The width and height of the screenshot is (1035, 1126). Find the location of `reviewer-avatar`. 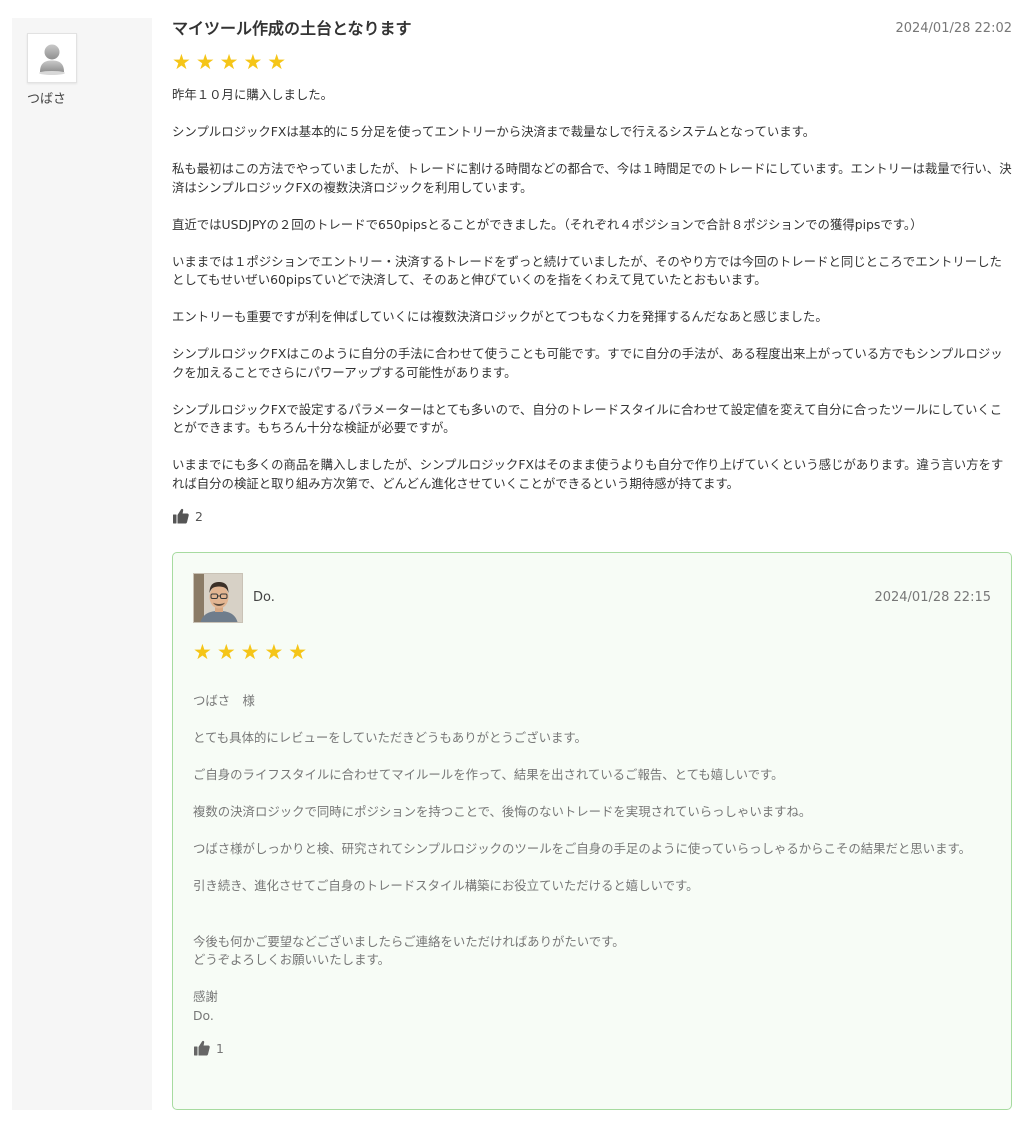

reviewer-avatar is located at coordinates (52, 58).